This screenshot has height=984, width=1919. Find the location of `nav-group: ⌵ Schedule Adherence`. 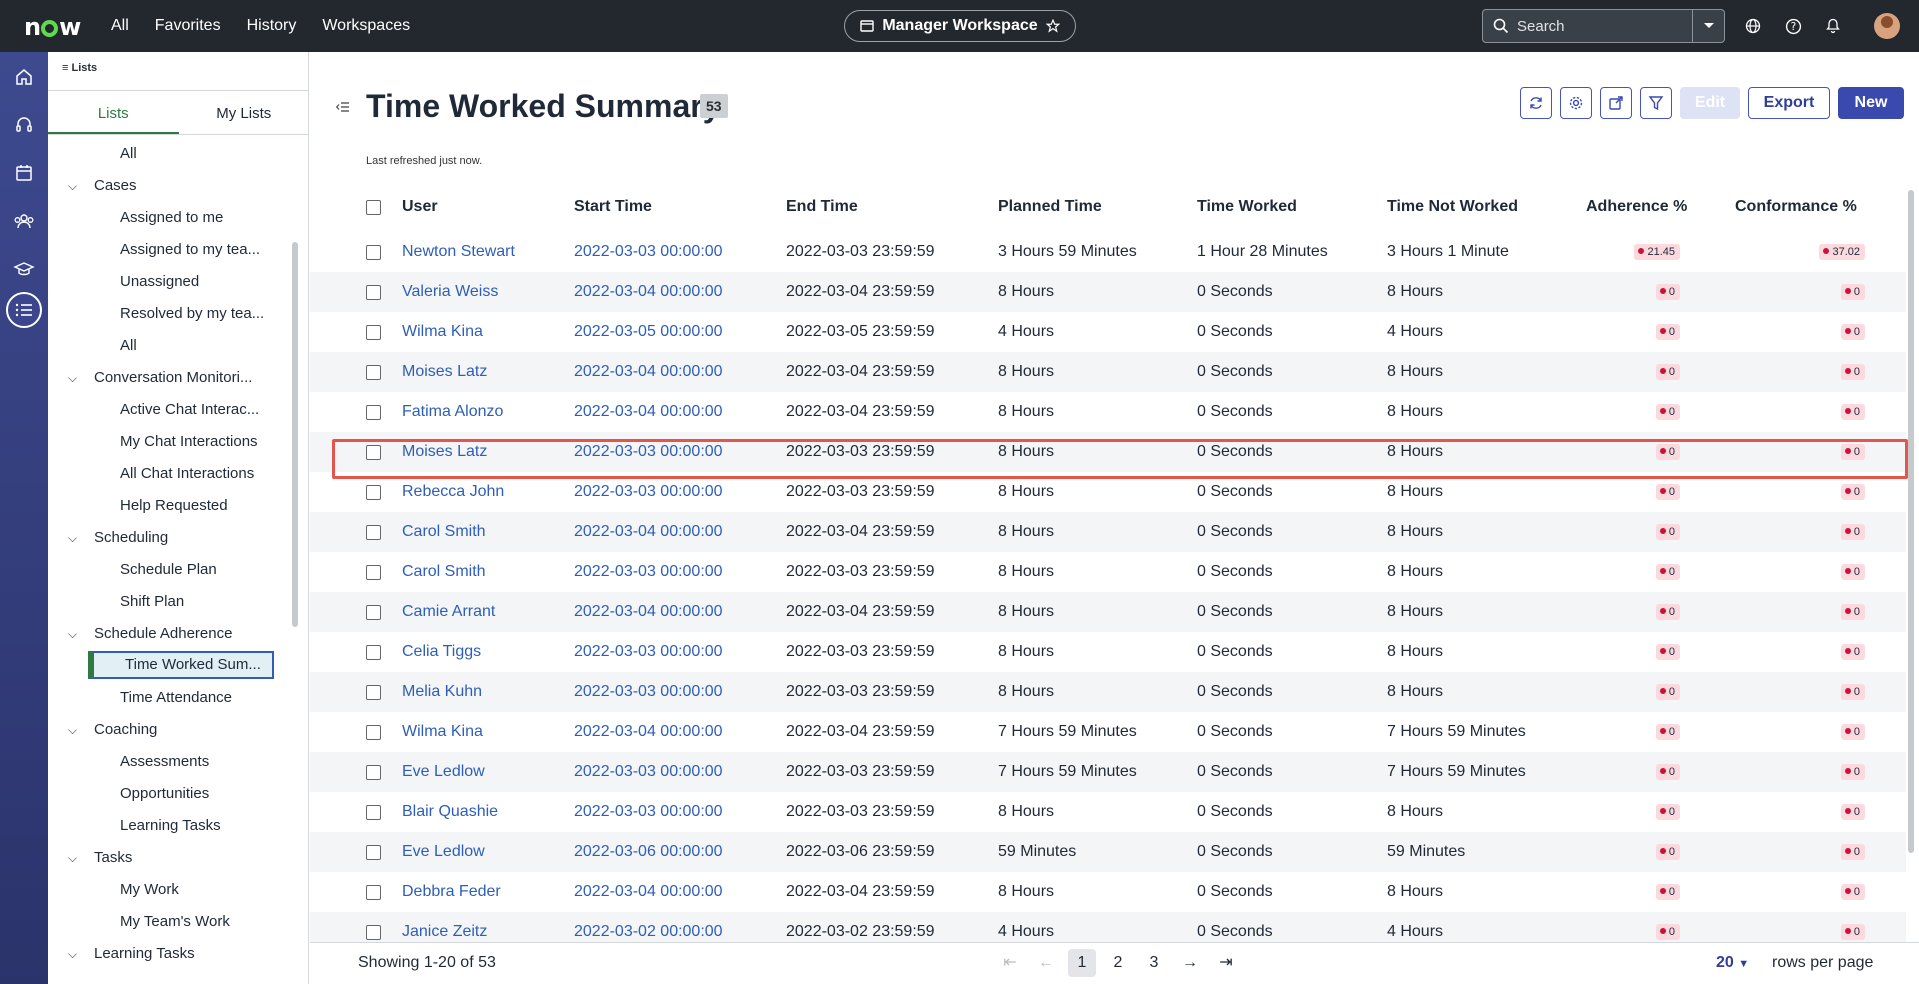

nav-group: ⌵ Schedule Adherence is located at coordinates (150, 634).